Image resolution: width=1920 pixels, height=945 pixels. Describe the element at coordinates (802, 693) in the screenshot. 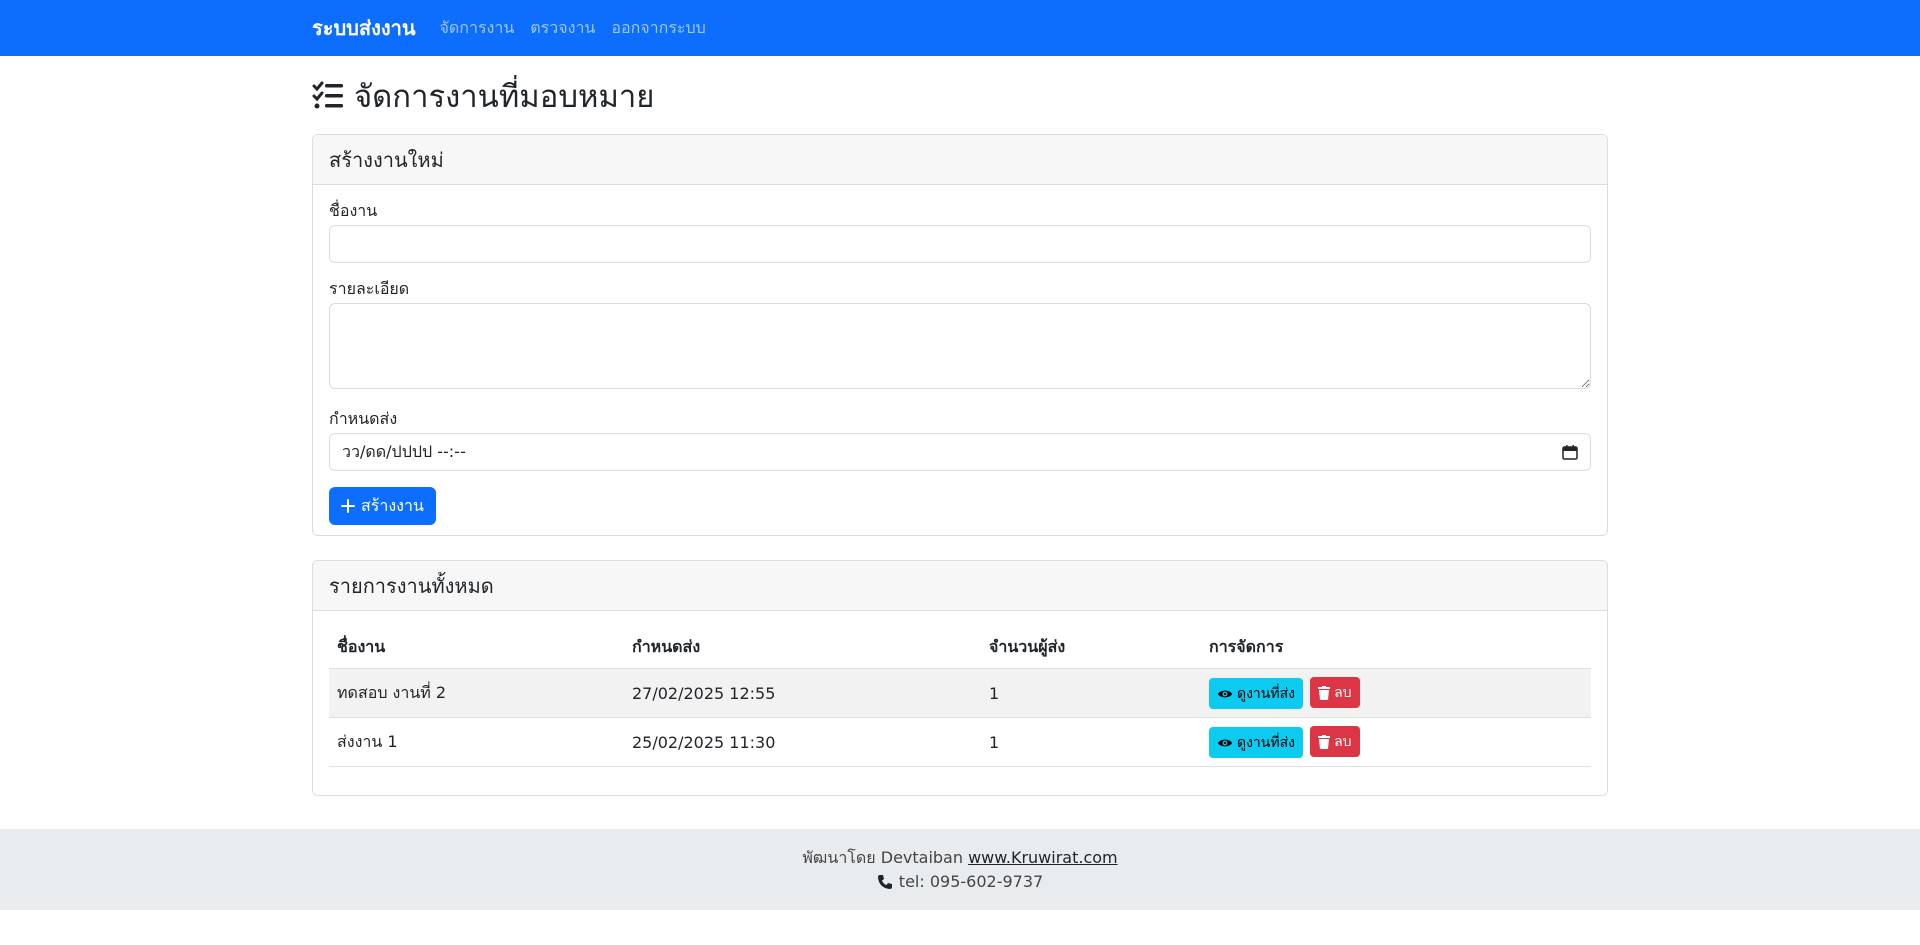

I see `row-due-date: 27/02/2025 12:55` at that location.